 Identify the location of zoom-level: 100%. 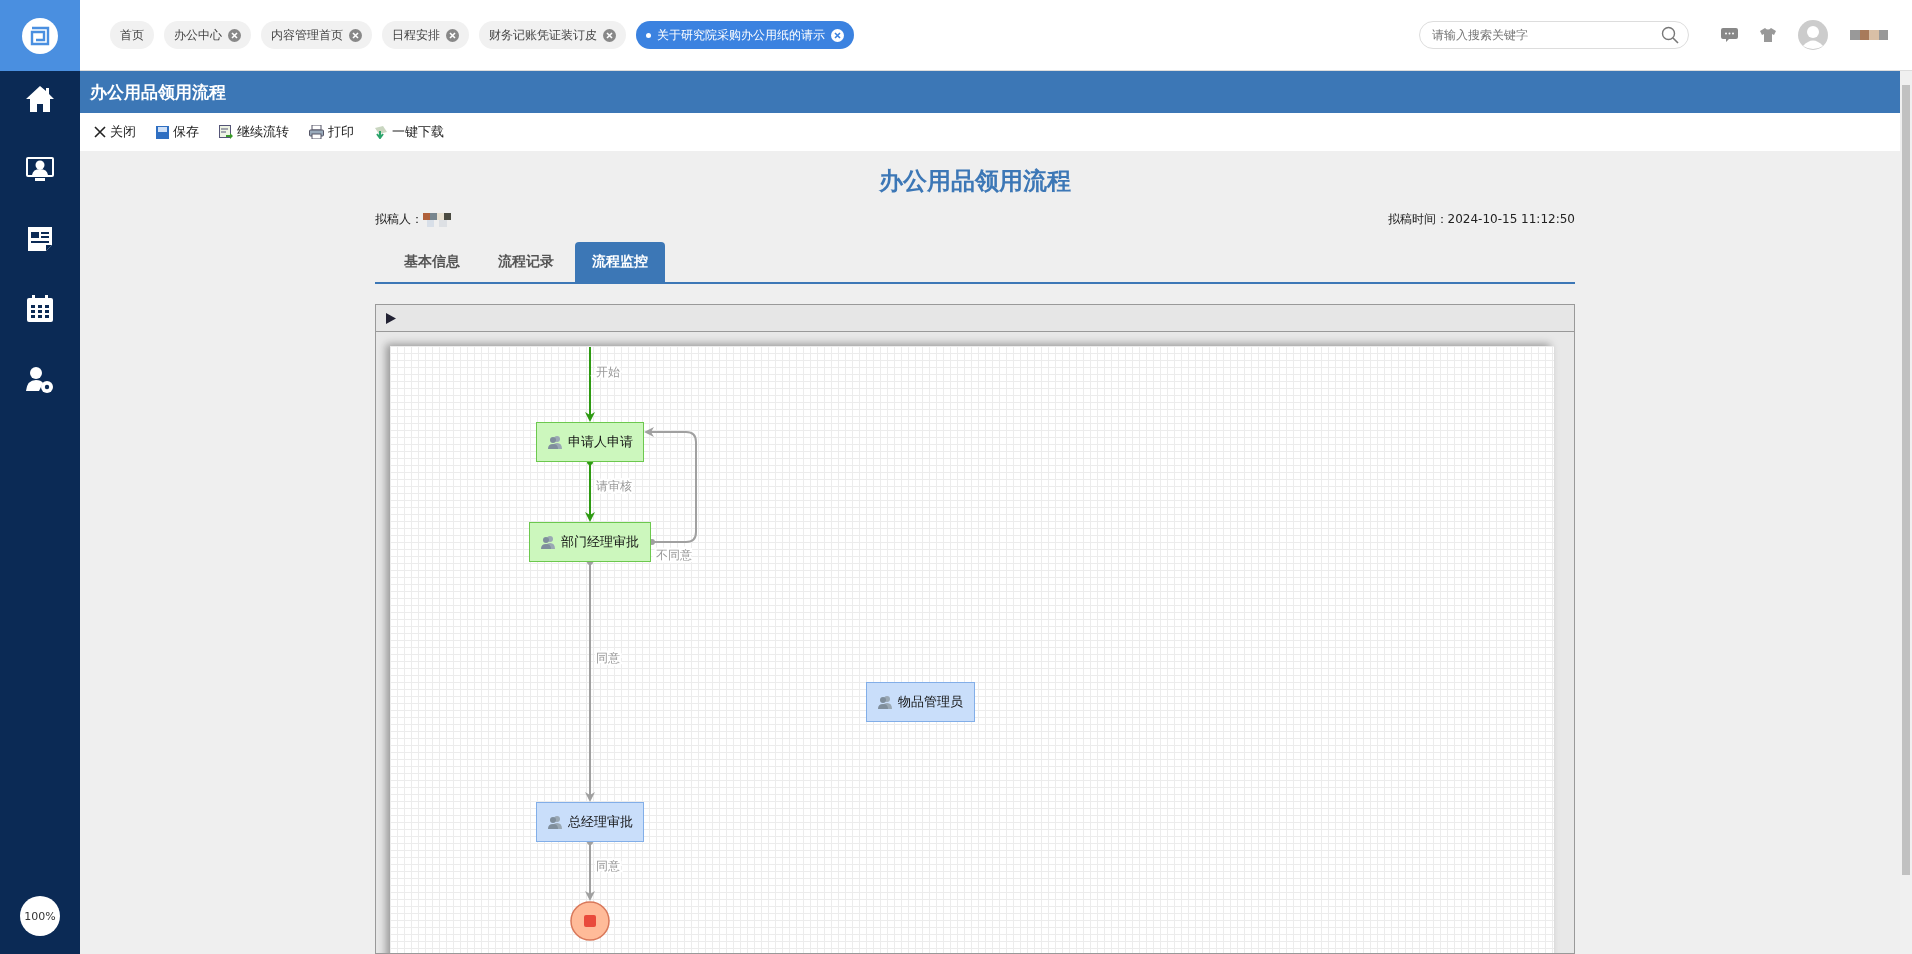
(40, 916).